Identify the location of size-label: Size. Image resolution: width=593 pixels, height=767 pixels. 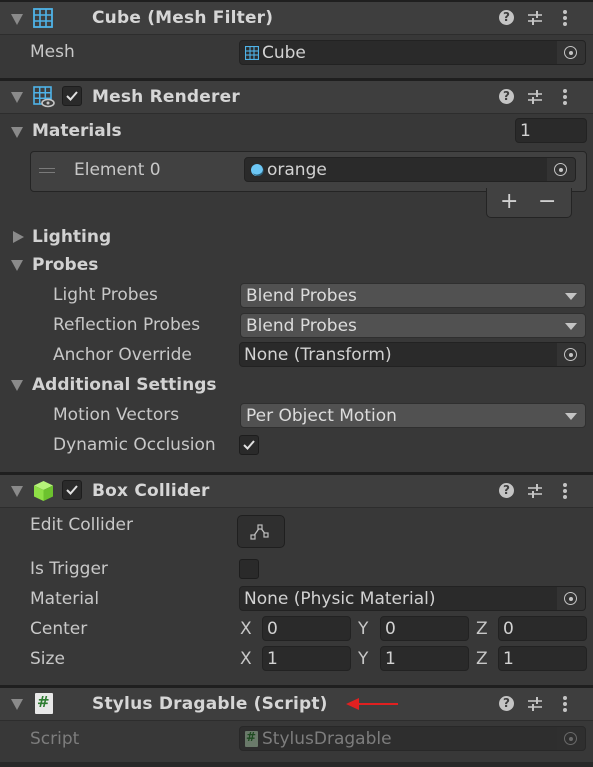
(47, 659).